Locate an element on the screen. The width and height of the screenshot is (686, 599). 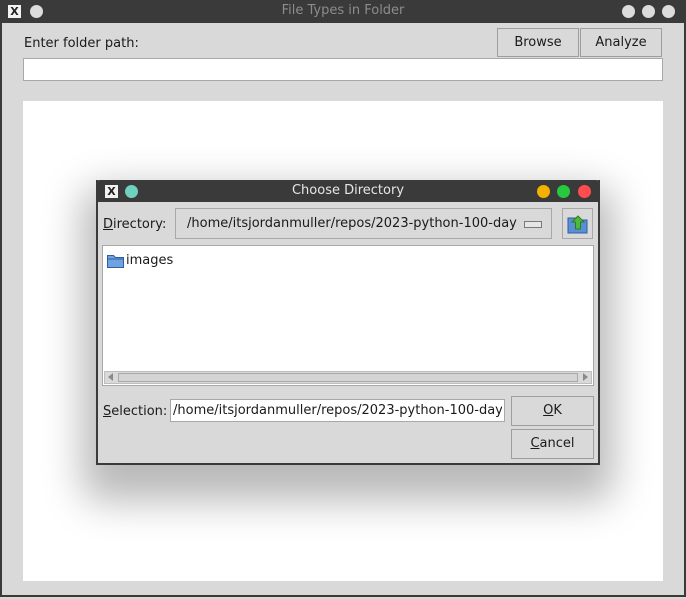
window-title: File Types in Folder is located at coordinates (343, 10).